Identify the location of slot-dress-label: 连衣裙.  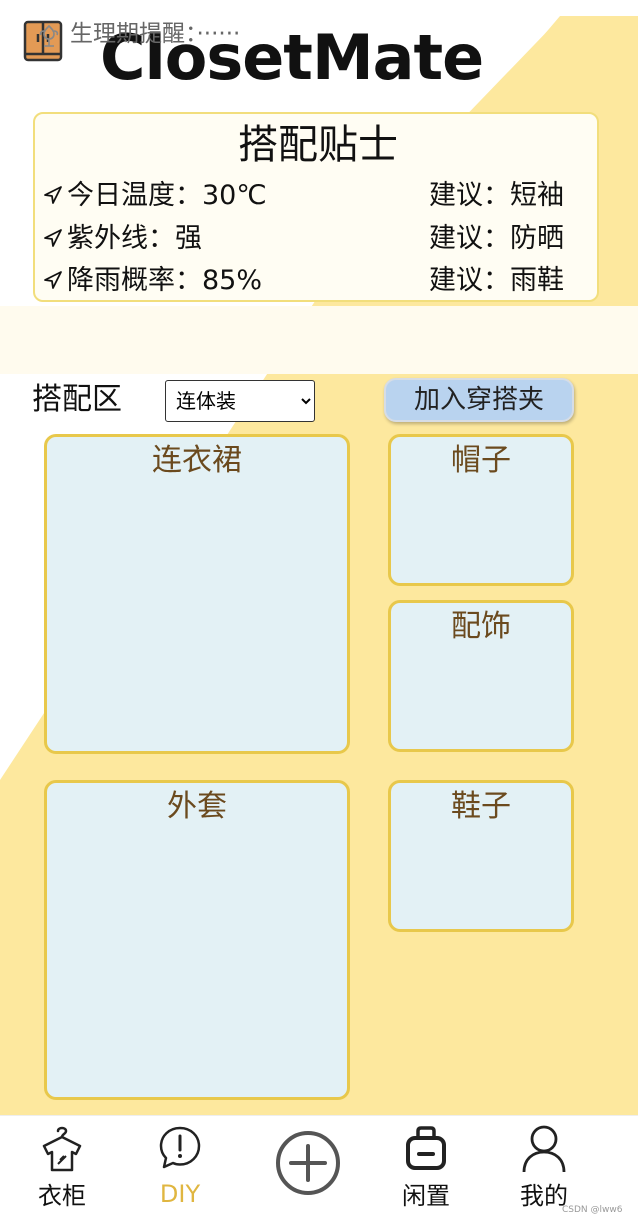
(197, 460).